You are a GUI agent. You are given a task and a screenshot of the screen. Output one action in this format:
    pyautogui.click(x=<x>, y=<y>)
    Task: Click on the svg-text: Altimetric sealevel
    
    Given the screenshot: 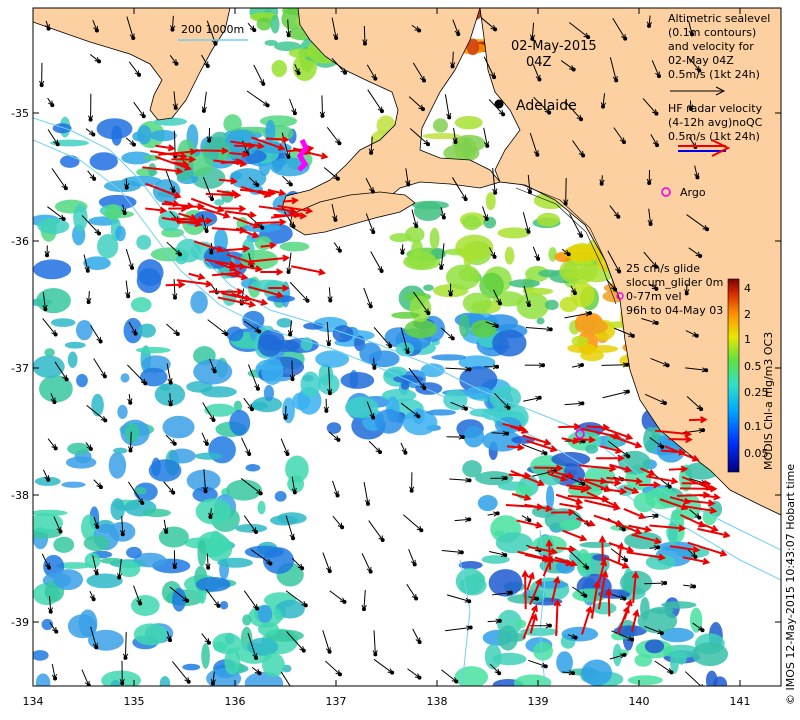 What is the action you would take?
    pyautogui.click(x=719, y=18)
    